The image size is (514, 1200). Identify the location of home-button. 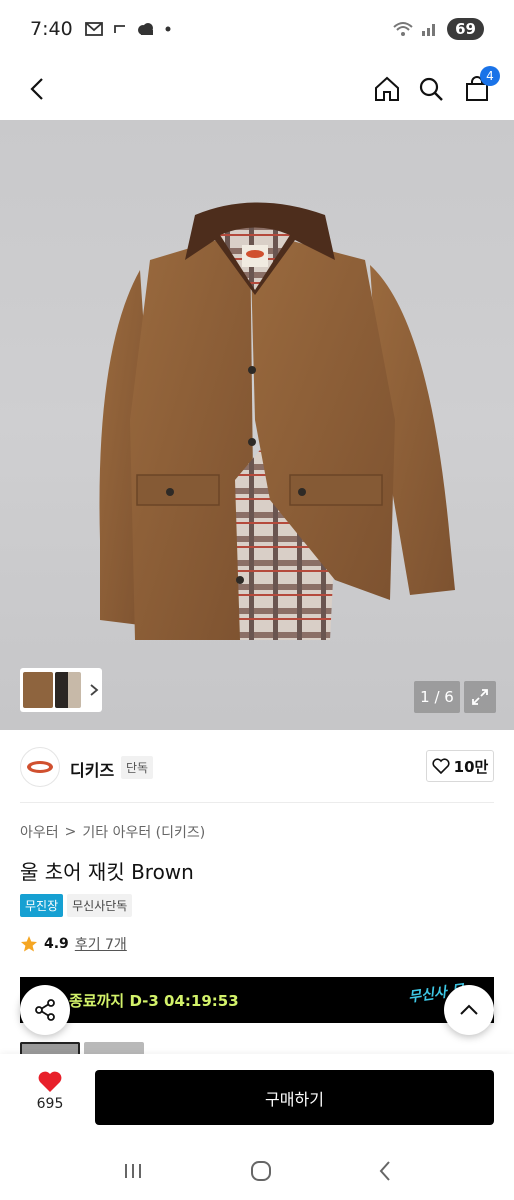
(387, 89).